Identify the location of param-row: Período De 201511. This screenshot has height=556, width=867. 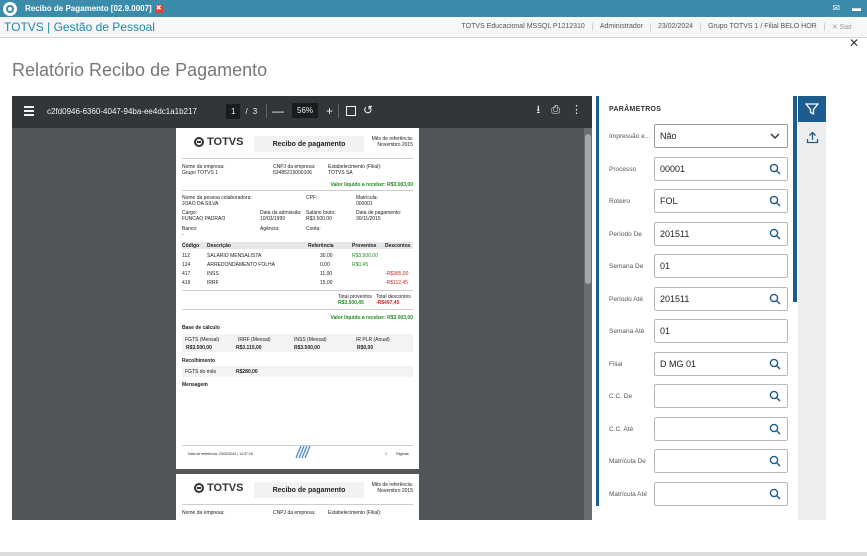
(696, 234).